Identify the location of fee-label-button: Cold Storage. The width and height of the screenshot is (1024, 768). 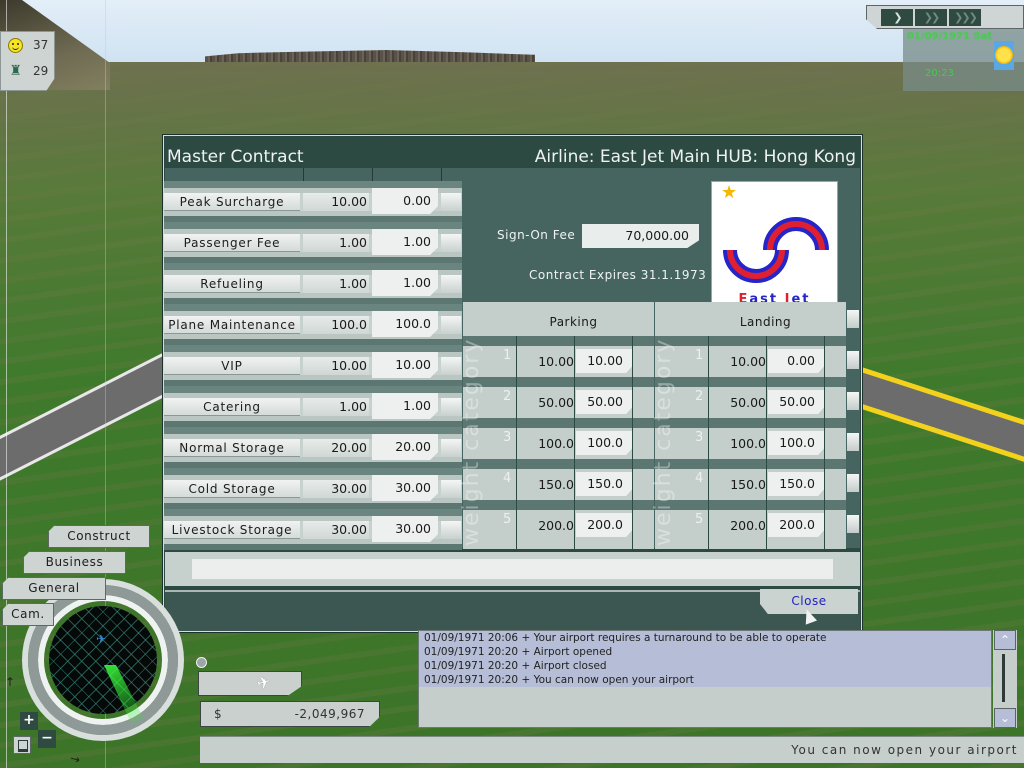
(232, 489).